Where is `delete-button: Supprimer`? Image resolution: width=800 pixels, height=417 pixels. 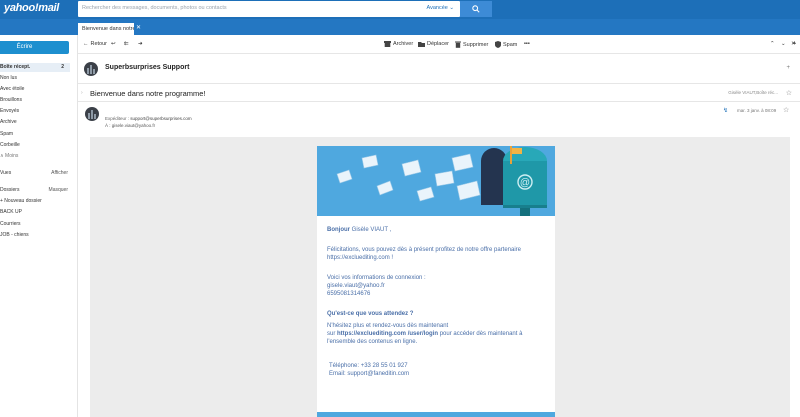 delete-button: Supprimer is located at coordinates (471, 44).